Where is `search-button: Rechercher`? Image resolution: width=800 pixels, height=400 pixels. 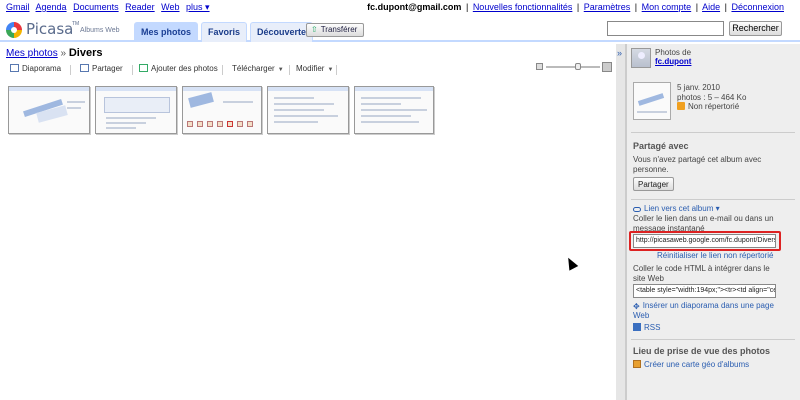
search-button: Rechercher is located at coordinates (755, 28).